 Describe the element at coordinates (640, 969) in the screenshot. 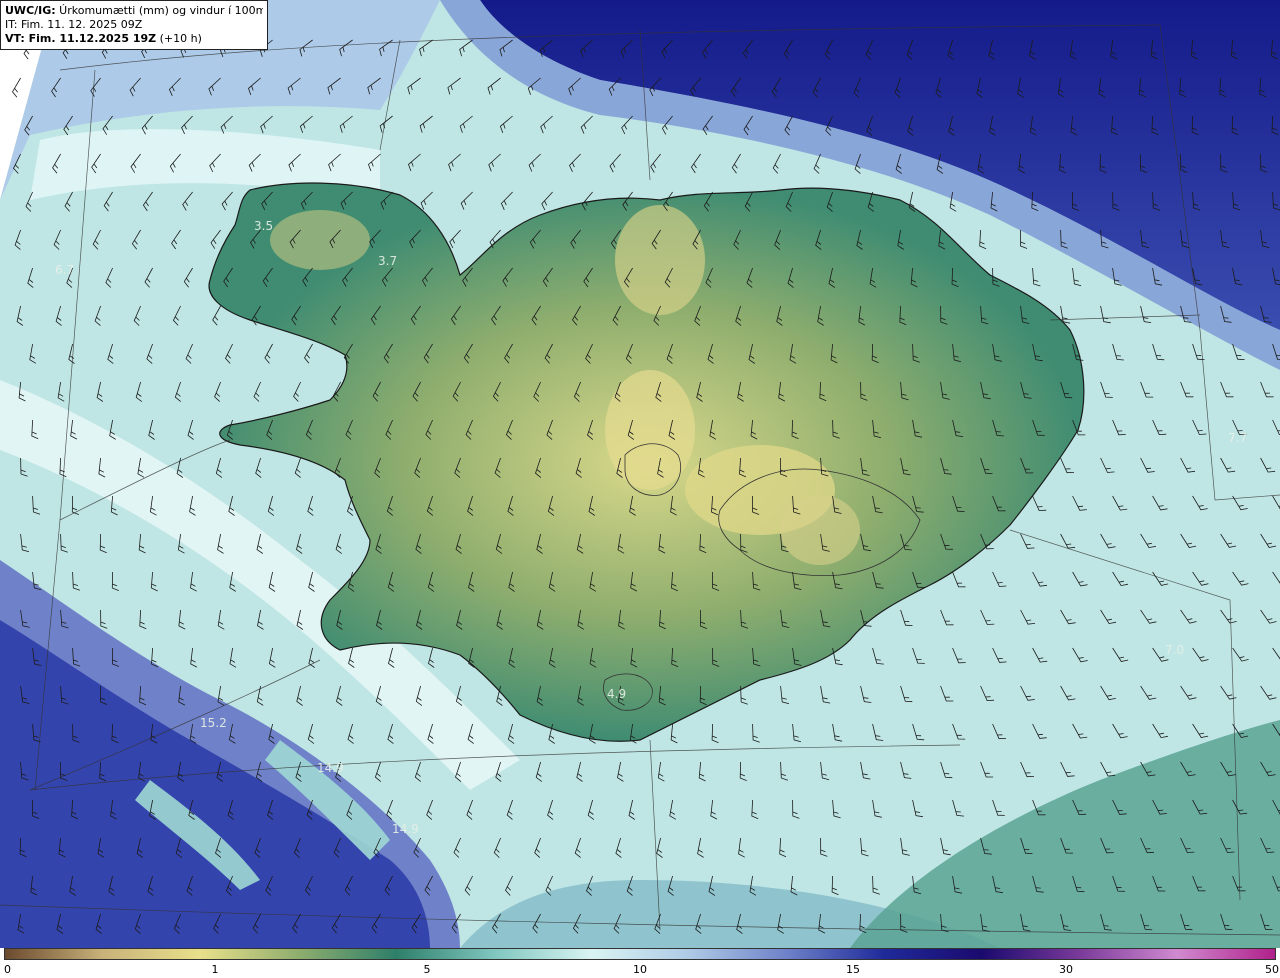

I see `colorbar-label: 10` at that location.